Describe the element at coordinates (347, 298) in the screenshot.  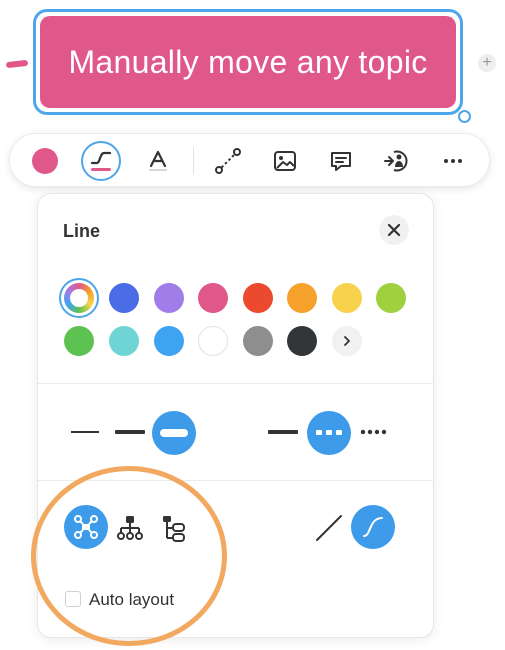
I see `color-swatch-yellow` at that location.